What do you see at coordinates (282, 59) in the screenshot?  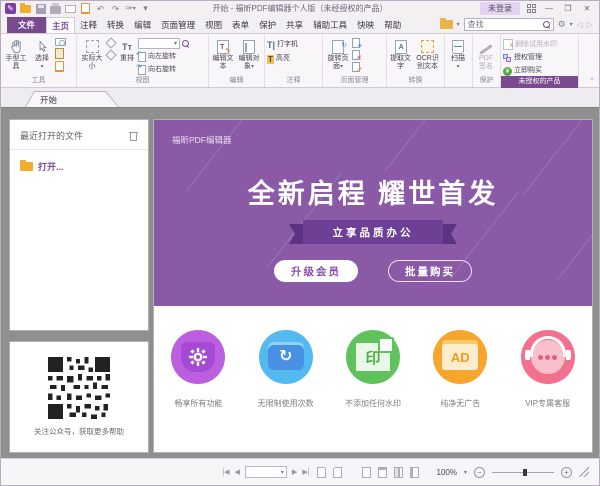 I see `highlight-button: T 高亮` at bounding box center [282, 59].